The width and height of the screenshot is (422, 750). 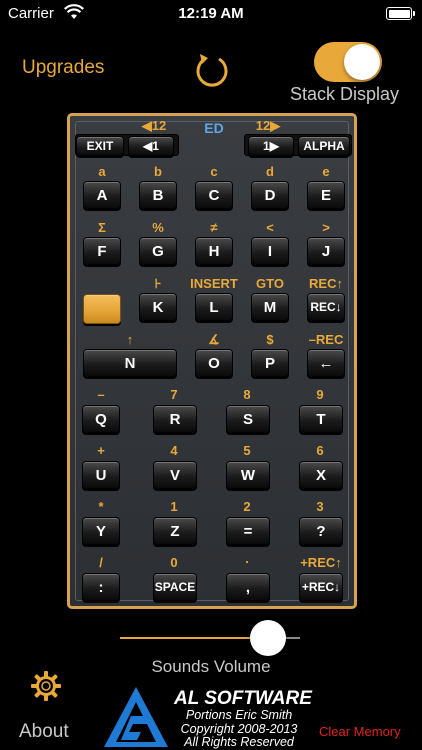 What do you see at coordinates (211, 666) in the screenshot?
I see `sounds-volume-label: Sounds Volume` at bounding box center [211, 666].